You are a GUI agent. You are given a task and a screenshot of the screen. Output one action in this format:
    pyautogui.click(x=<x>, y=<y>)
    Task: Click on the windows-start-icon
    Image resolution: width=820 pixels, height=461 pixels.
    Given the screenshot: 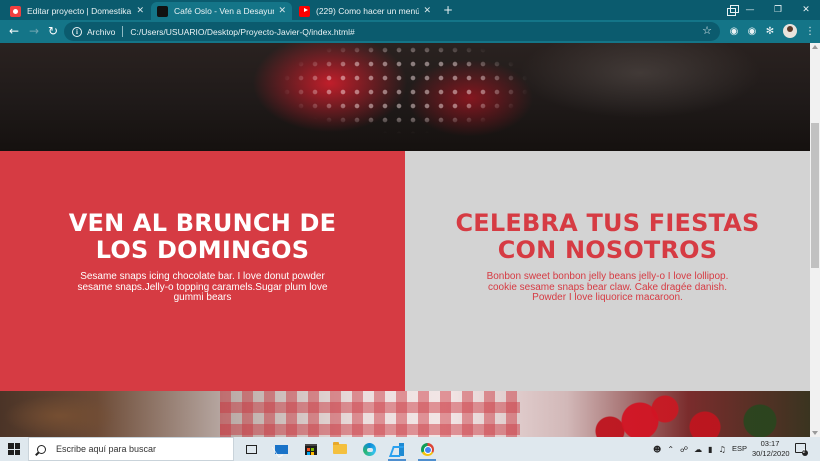 What is the action you would take?
    pyautogui.click(x=14, y=449)
    